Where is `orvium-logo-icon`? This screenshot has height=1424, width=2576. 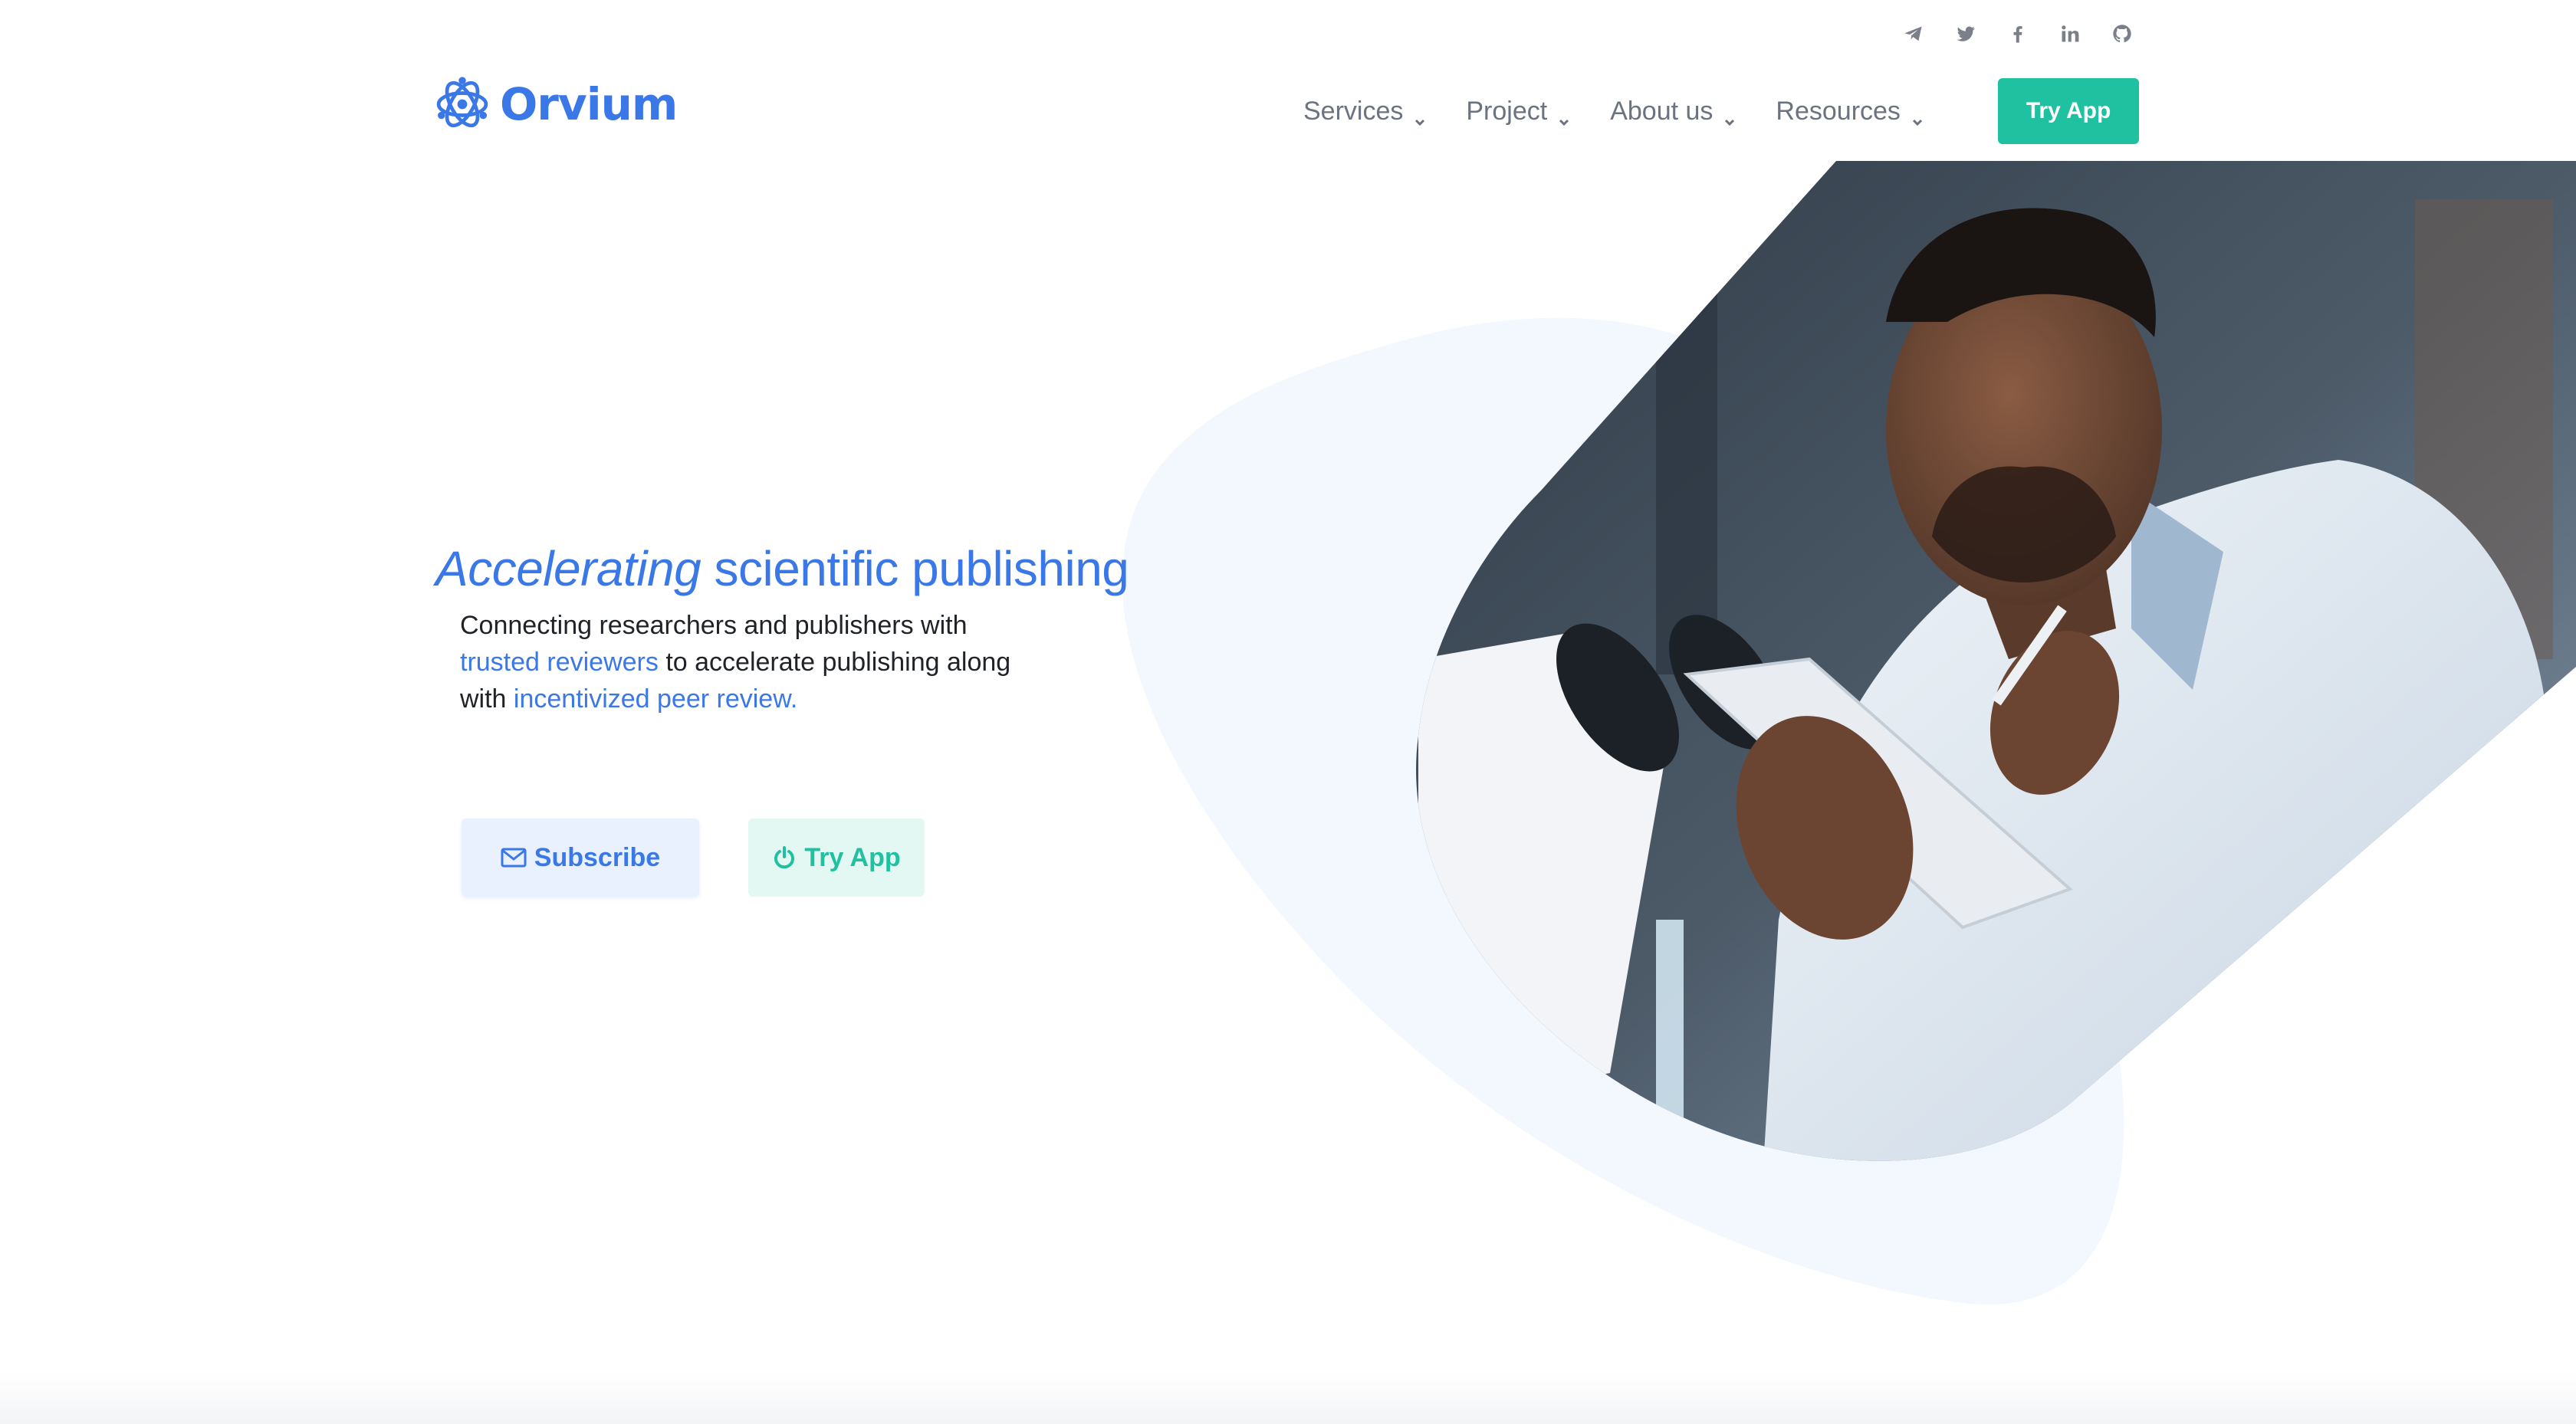
orvium-logo-icon is located at coordinates (462, 103).